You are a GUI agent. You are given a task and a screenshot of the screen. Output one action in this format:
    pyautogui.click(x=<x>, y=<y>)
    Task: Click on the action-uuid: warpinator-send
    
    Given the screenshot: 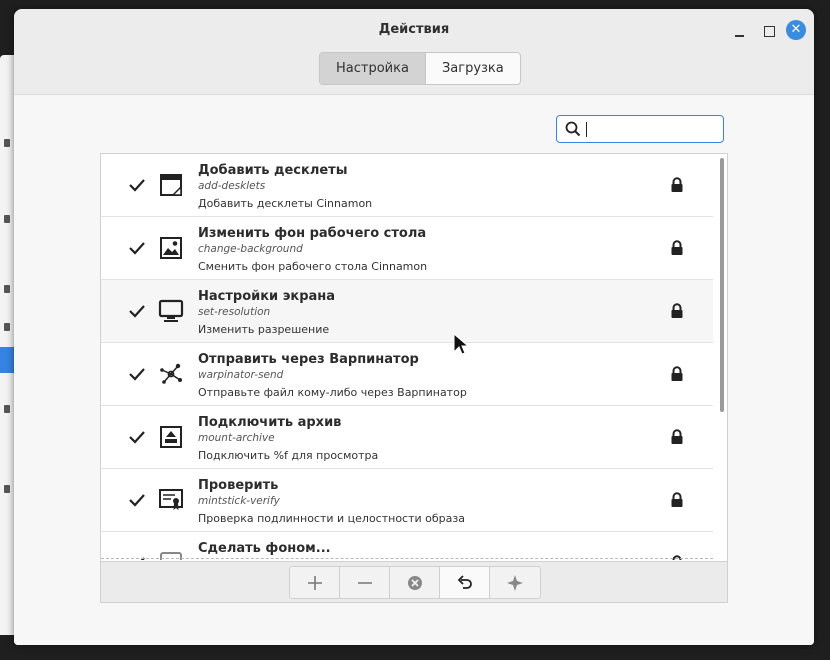 What is the action you would take?
    pyautogui.click(x=241, y=375)
    